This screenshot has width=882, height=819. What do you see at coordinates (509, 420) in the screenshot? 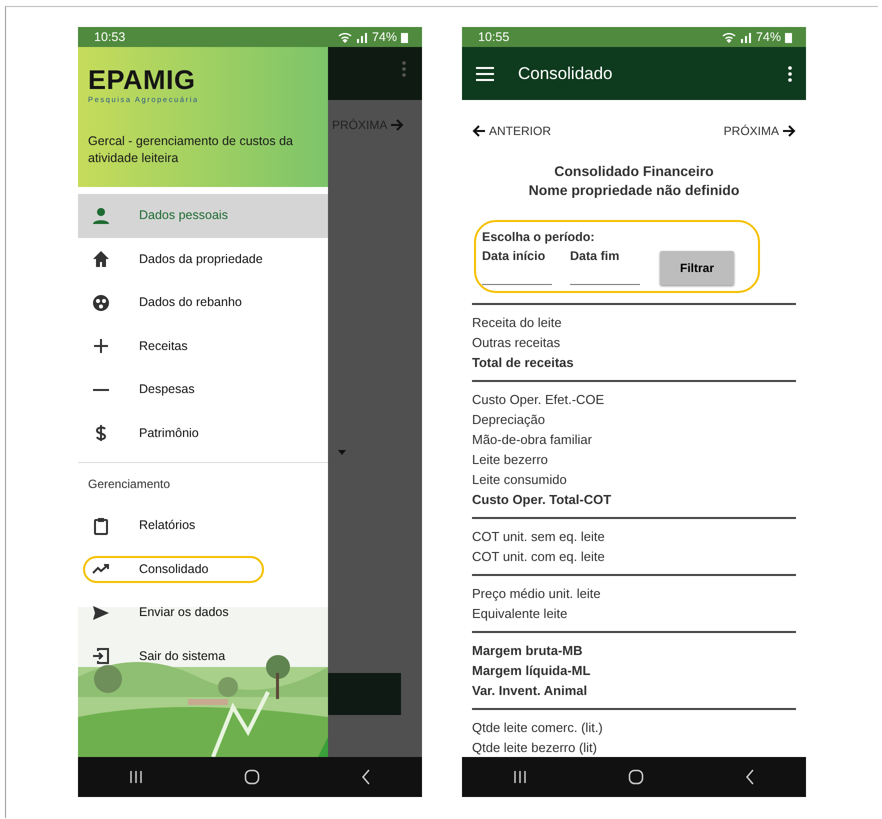
I see `row-label: Depreciação` at bounding box center [509, 420].